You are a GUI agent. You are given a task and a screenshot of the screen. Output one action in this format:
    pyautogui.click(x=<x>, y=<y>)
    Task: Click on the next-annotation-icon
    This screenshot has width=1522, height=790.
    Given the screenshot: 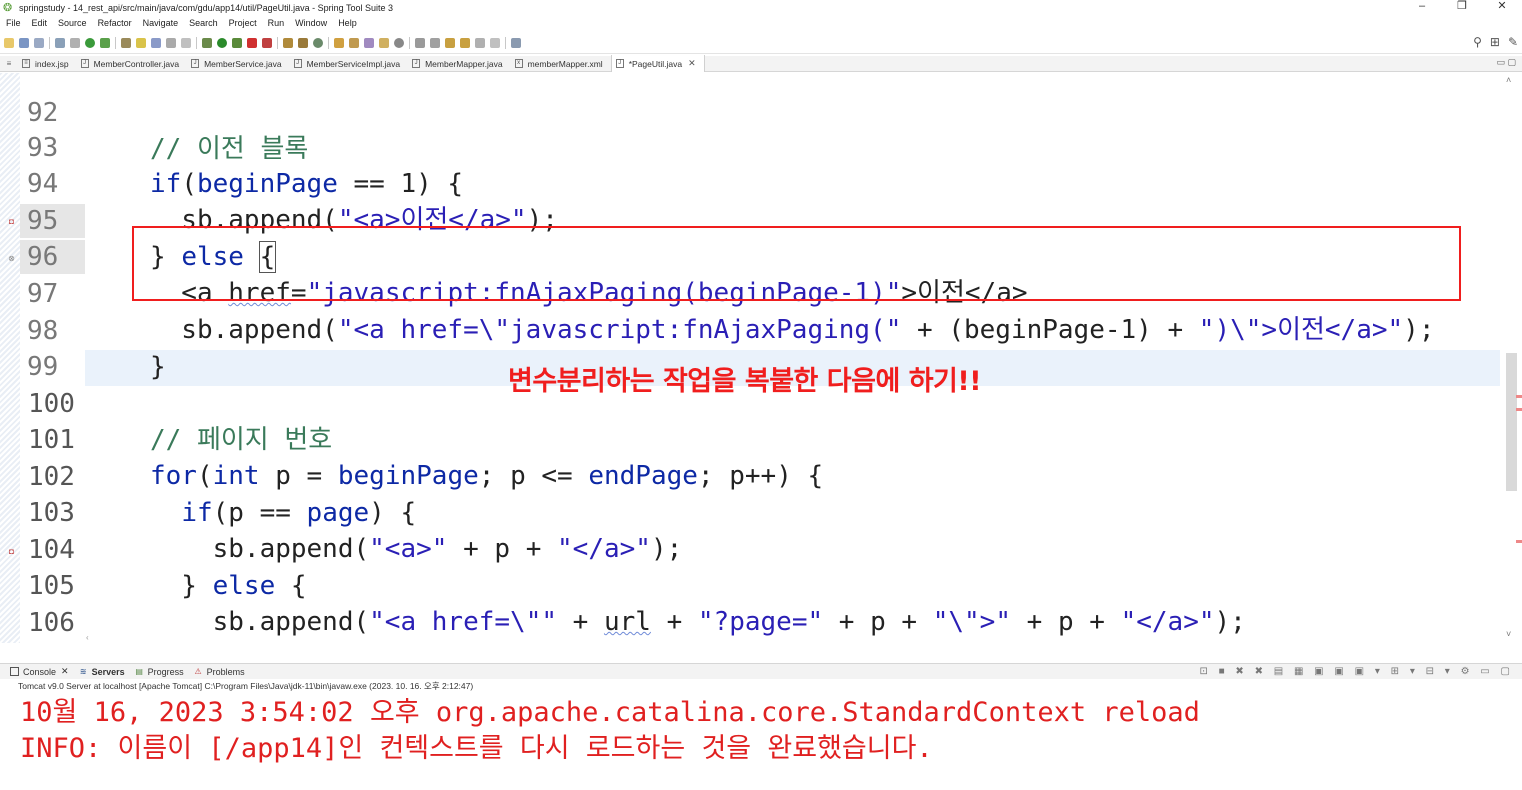 What is the action you would take?
    pyautogui.click(x=420, y=42)
    